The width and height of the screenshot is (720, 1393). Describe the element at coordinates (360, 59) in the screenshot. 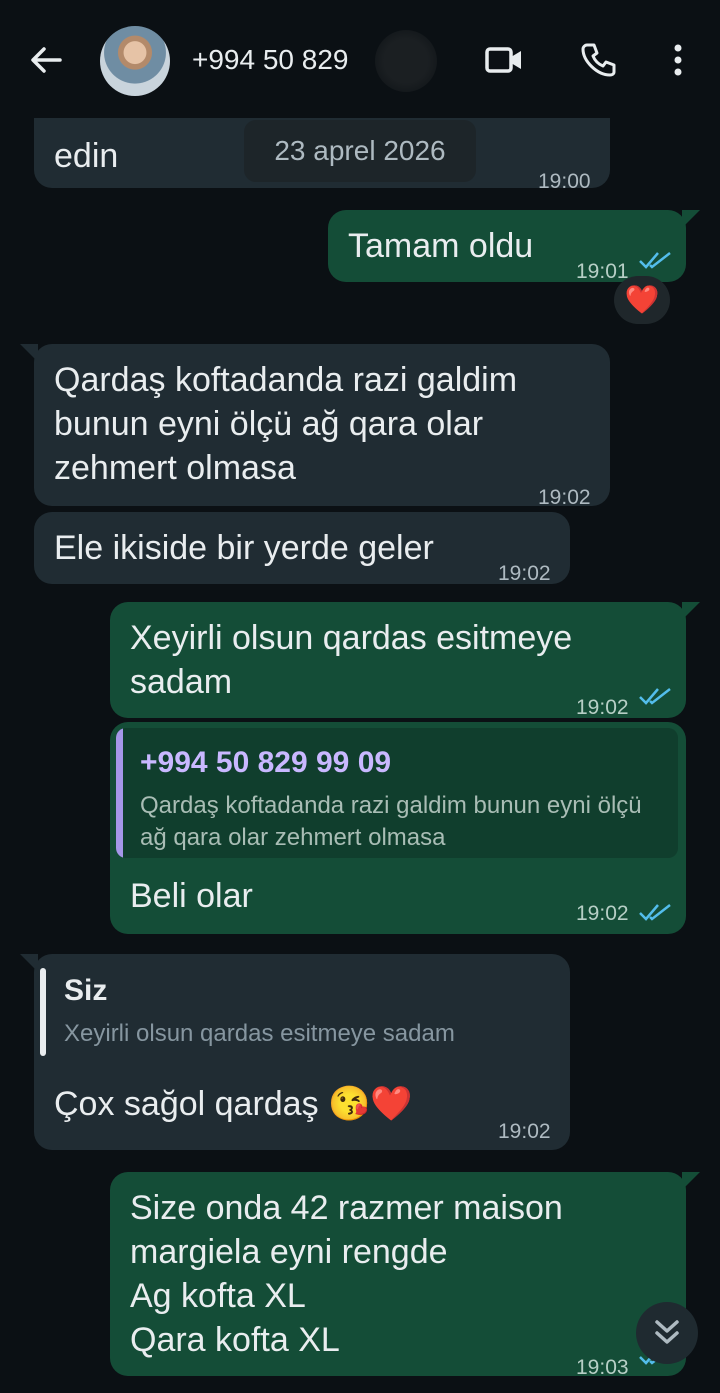

I see `chat-header: +994 50 829` at that location.